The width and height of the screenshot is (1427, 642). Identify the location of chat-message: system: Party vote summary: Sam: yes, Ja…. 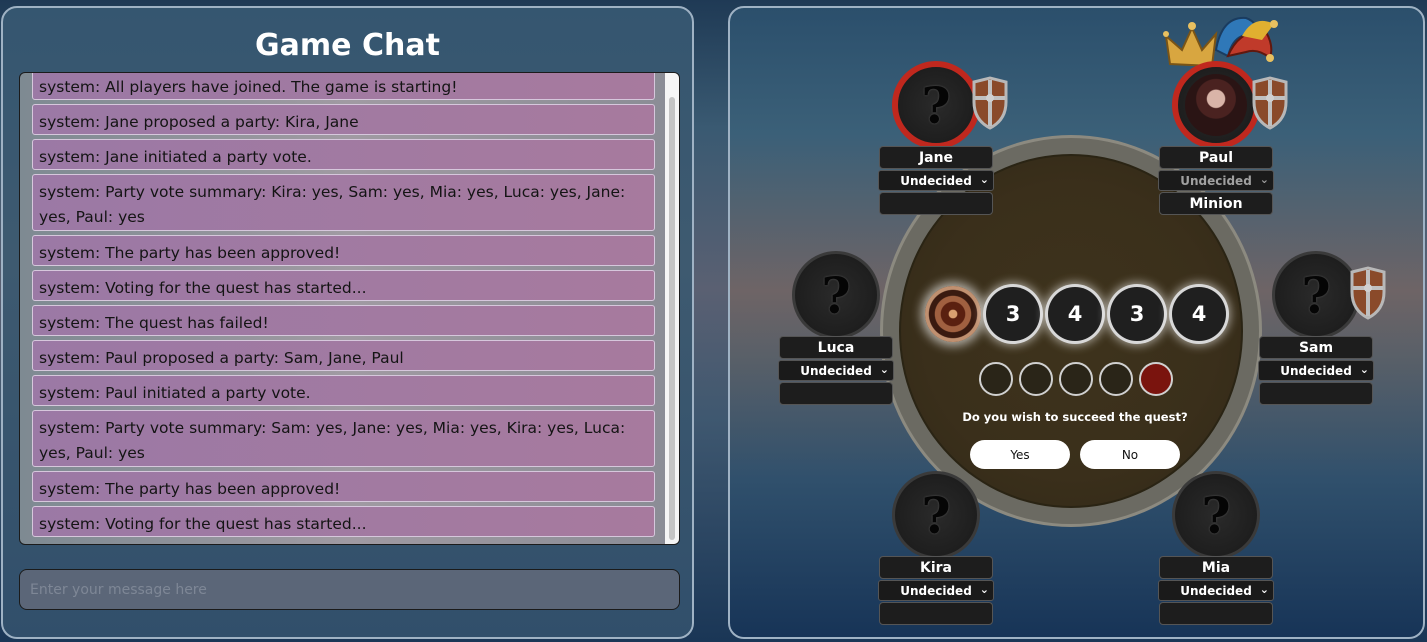
(343, 438).